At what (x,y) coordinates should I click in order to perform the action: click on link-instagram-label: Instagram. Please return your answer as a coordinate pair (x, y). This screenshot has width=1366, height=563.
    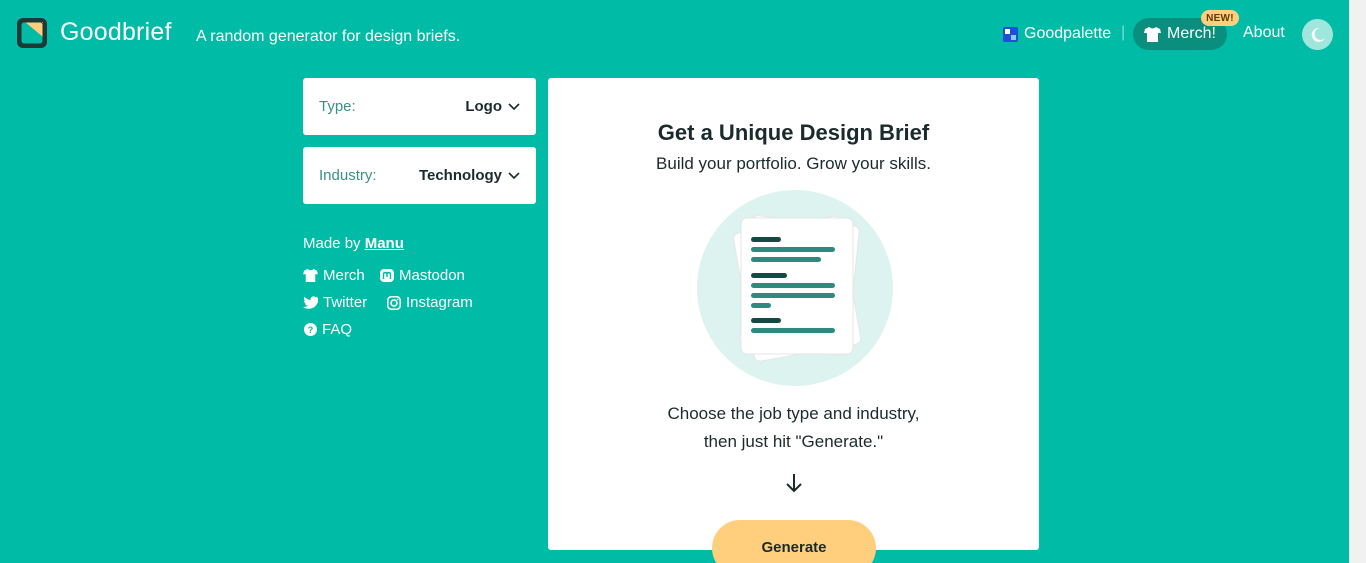
    Looking at the image, I should click on (439, 302).